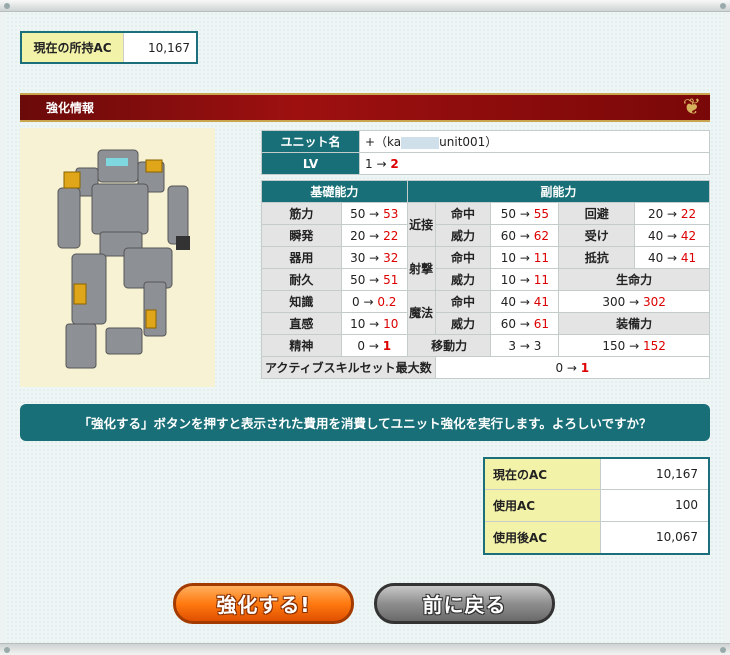 The width and height of the screenshot is (730, 655). I want to click on unit-name-suffix: unit001）, so click(468, 142).